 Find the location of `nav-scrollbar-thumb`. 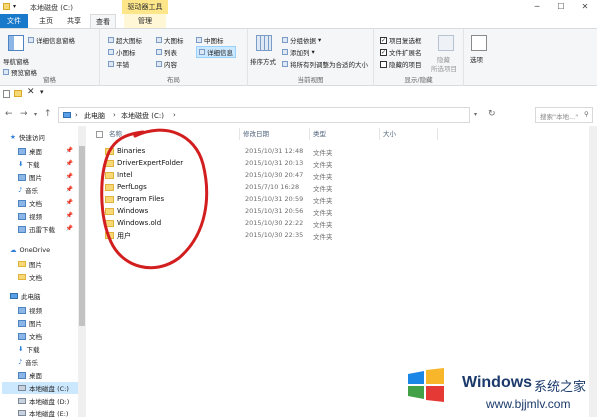

nav-scrollbar-thumb is located at coordinates (82, 236).